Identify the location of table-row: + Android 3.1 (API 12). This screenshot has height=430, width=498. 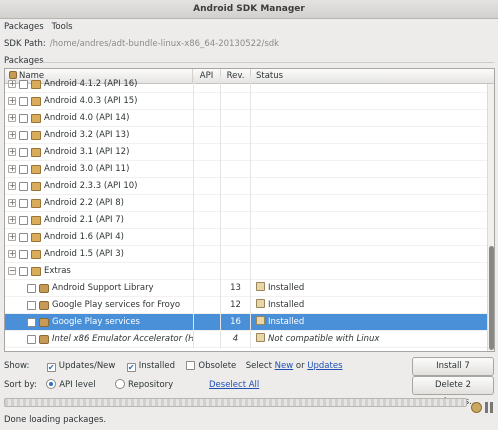
(246, 152).